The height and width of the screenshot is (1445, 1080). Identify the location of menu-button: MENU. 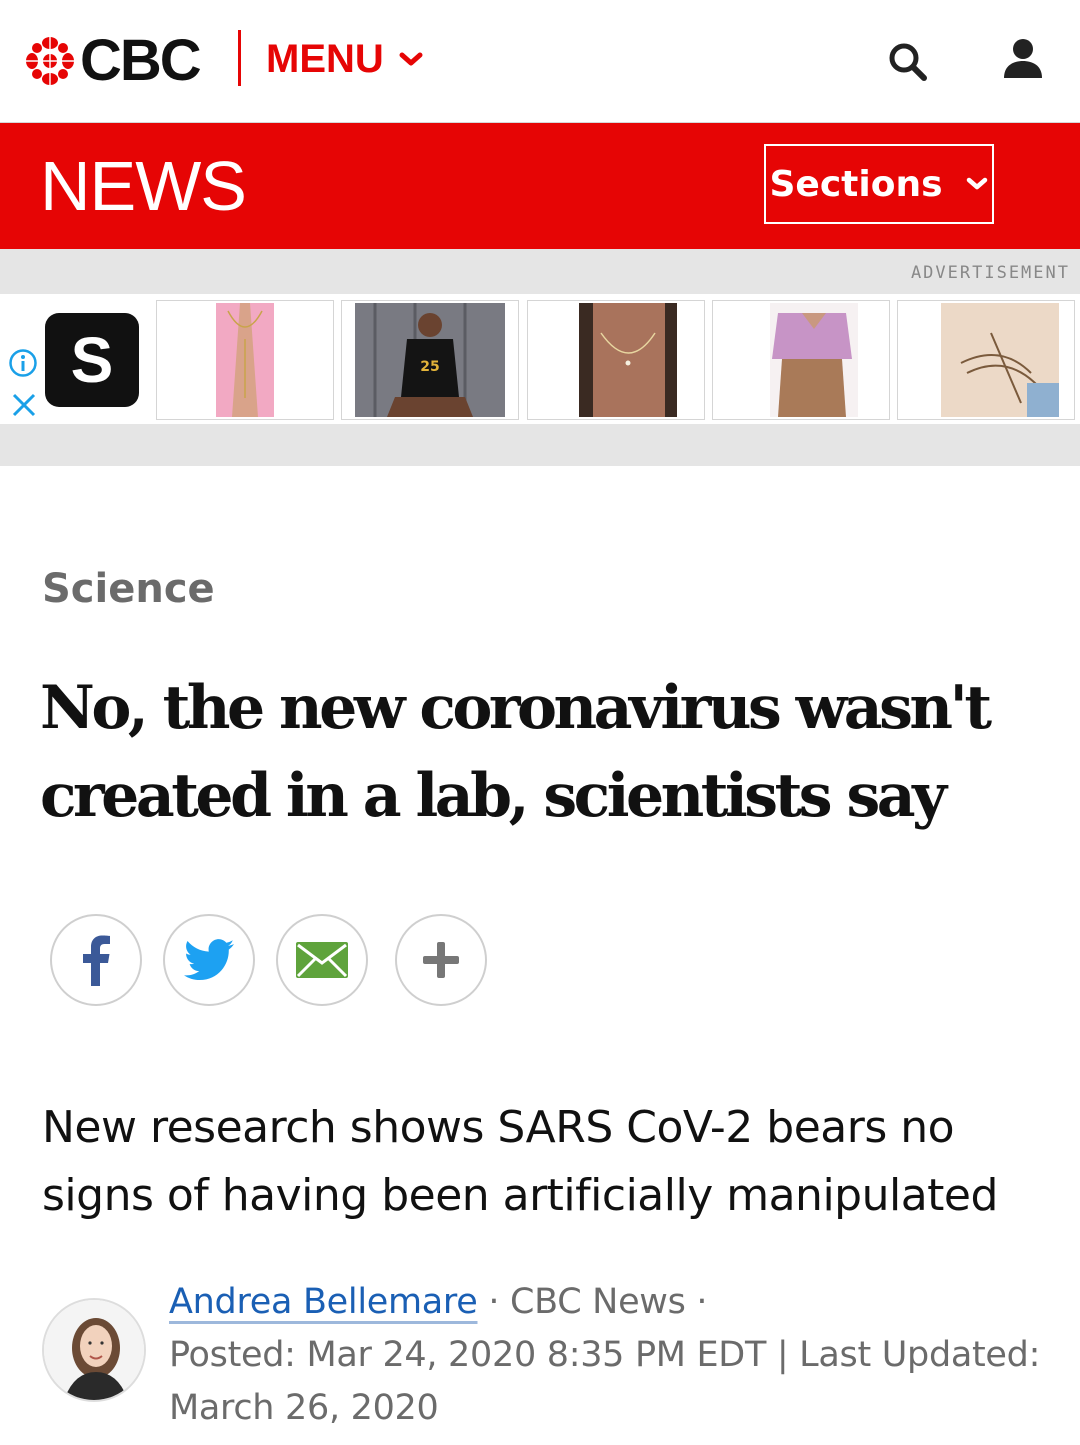
(345, 59).